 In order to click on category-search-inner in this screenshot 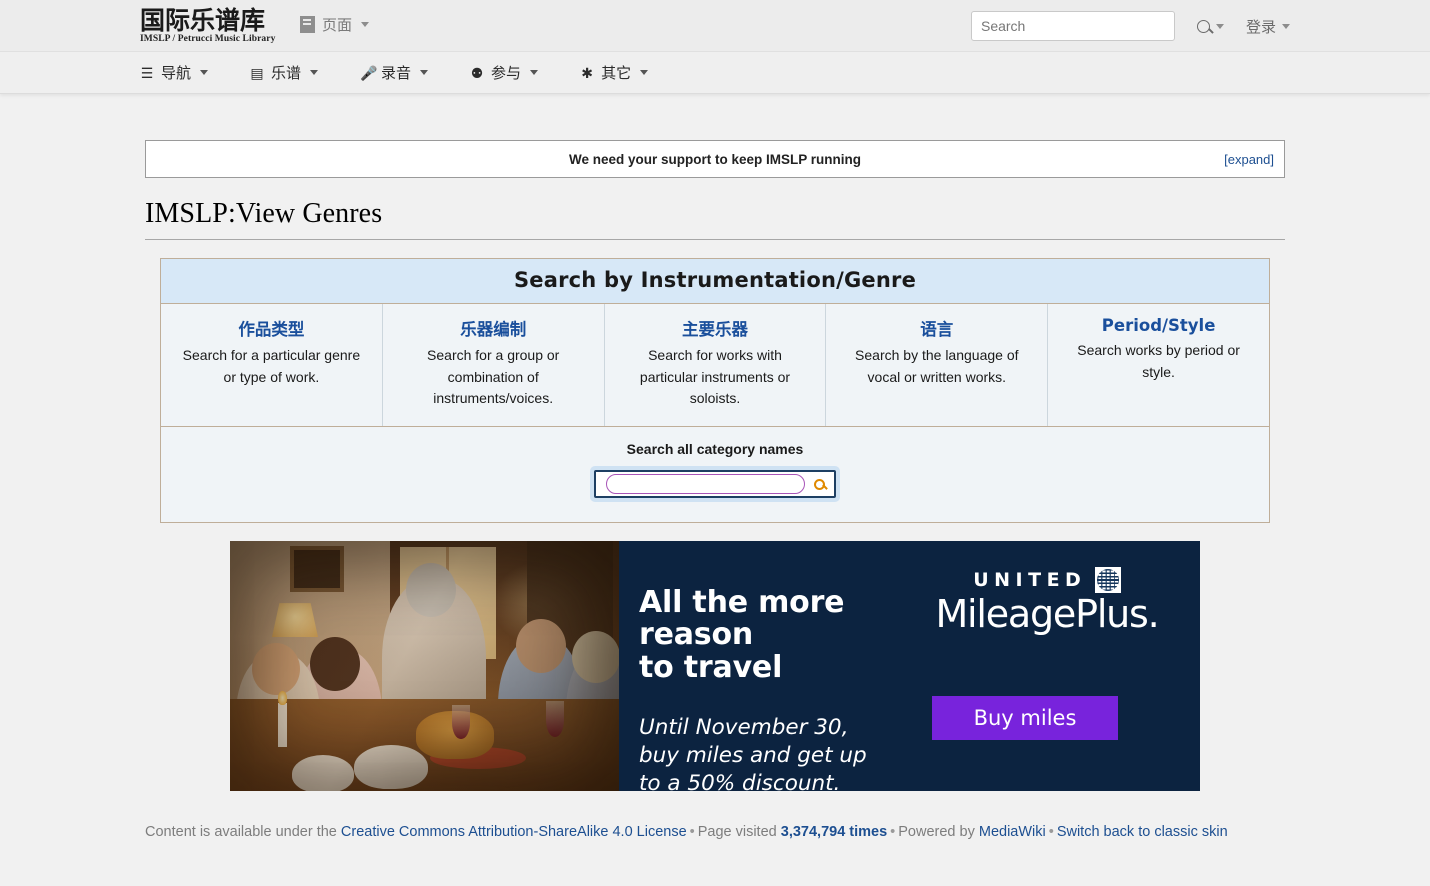, I will do `click(715, 484)`.